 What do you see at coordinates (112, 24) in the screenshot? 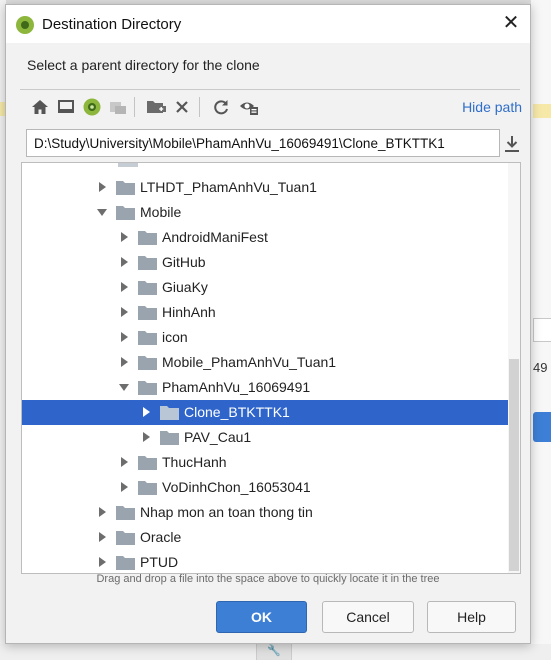
I see `dialog-title: Destination Directory` at bounding box center [112, 24].